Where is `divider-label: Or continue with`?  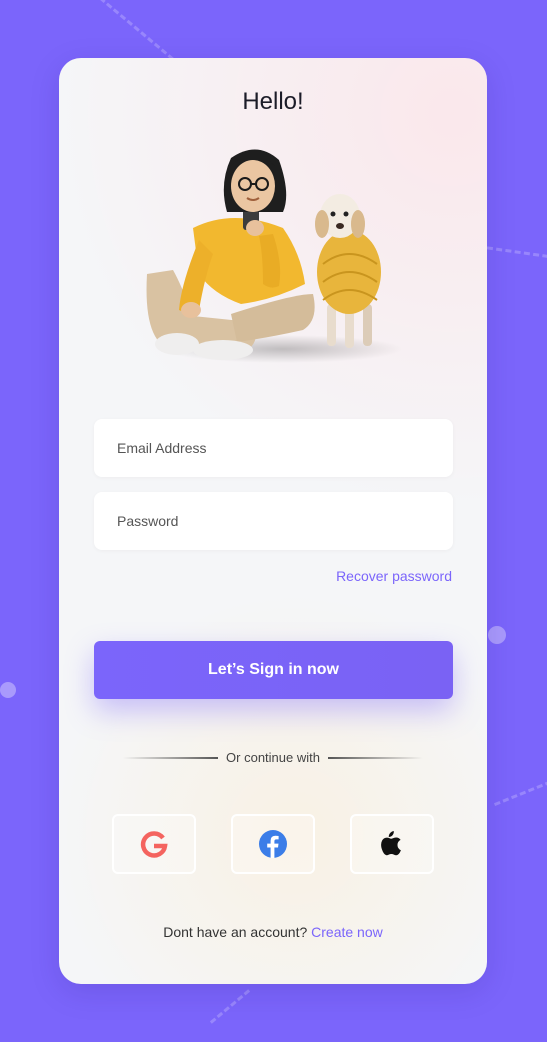
divider-label: Or continue with is located at coordinates (273, 757).